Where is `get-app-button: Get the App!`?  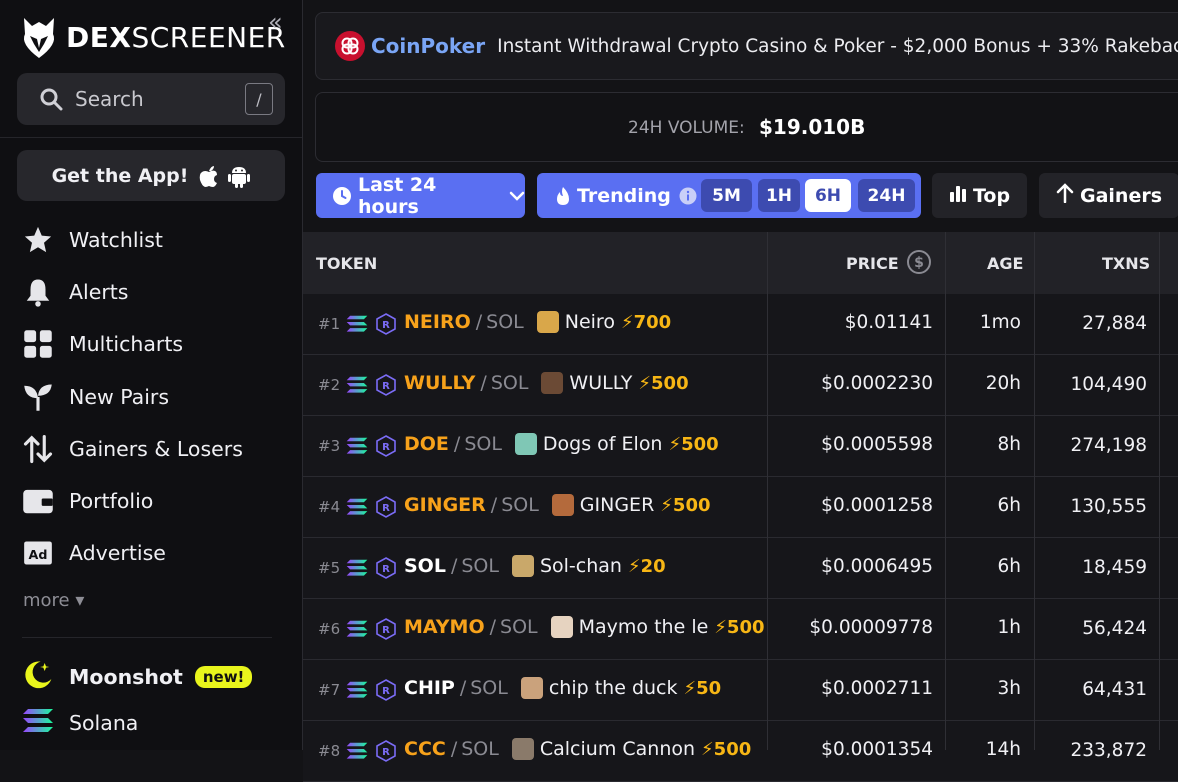
get-app-button: Get the App! is located at coordinates (151, 175).